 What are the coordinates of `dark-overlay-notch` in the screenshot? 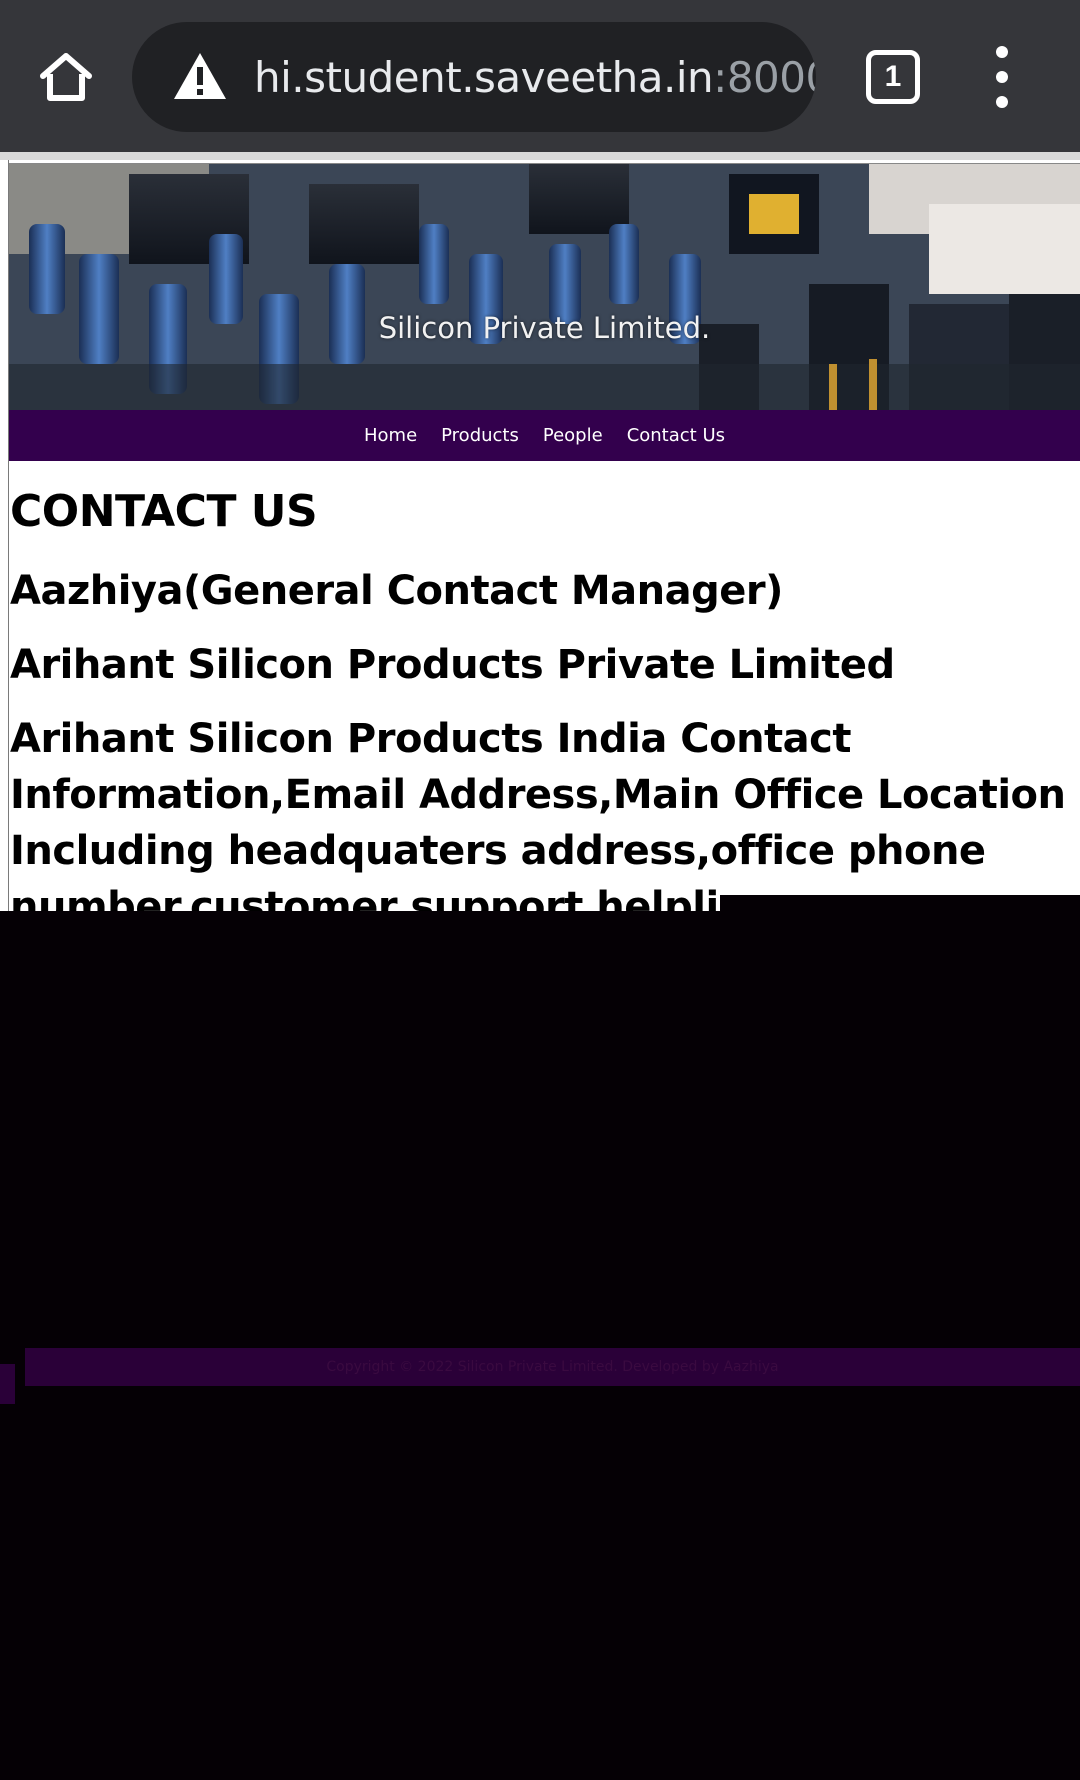 It's located at (900, 903).